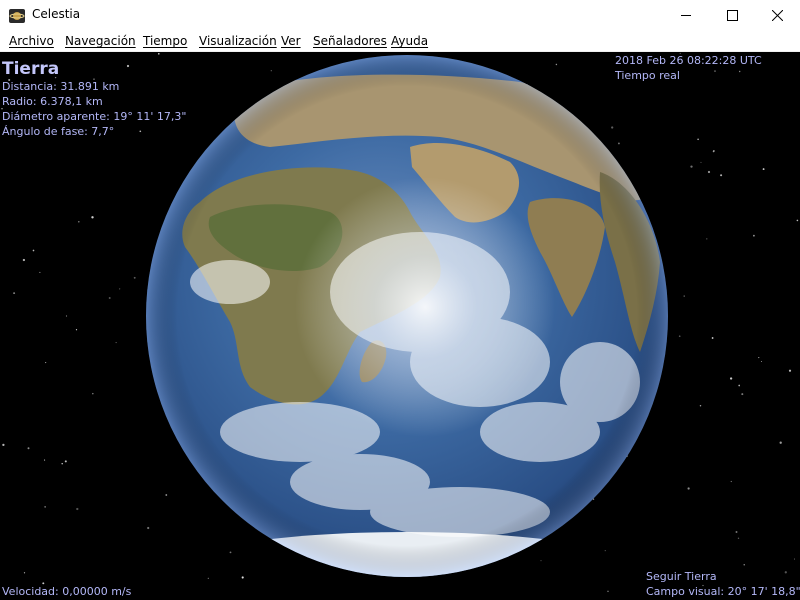 The image size is (800, 600). Describe the element at coordinates (61, 86) in the screenshot. I see `distance-readout: Distancia: 31.891 km` at that location.